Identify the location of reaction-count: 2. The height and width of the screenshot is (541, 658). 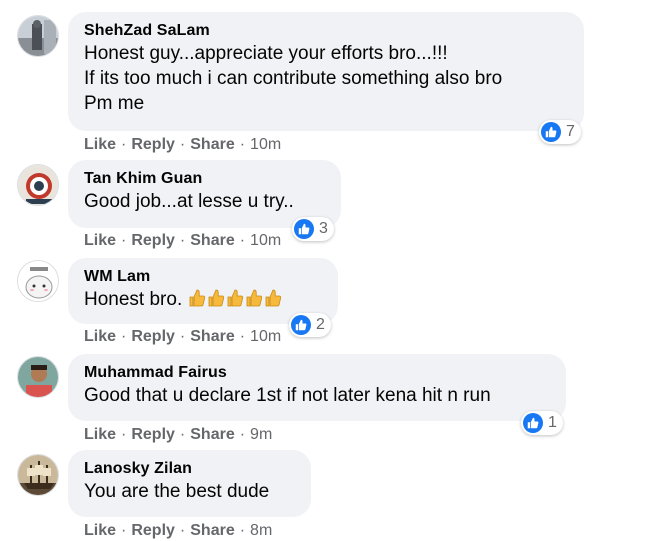
(320, 324).